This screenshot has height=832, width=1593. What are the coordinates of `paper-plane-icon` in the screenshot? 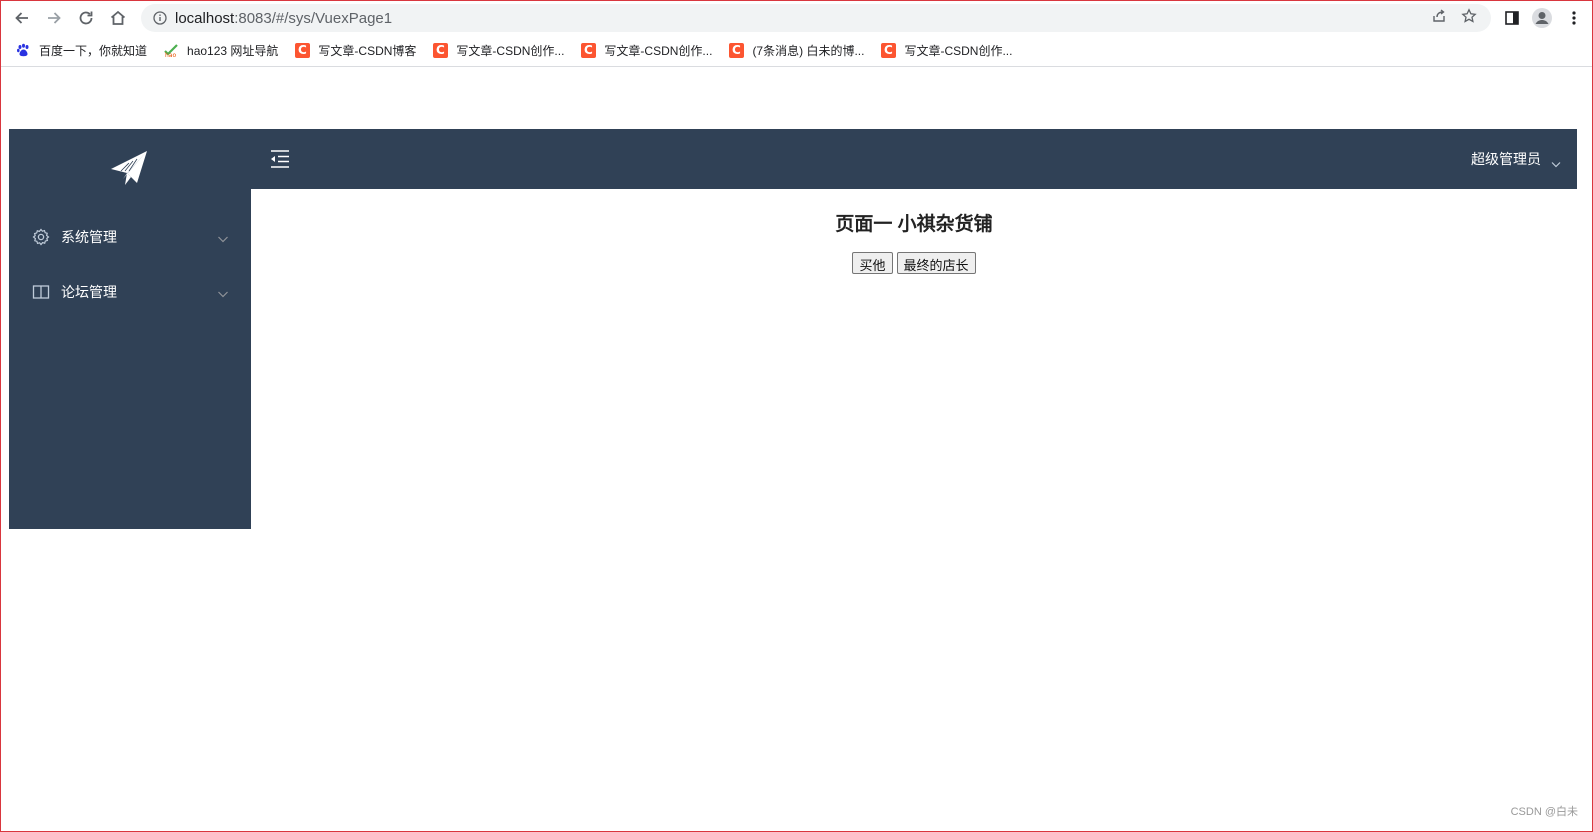 It's located at (129, 168).